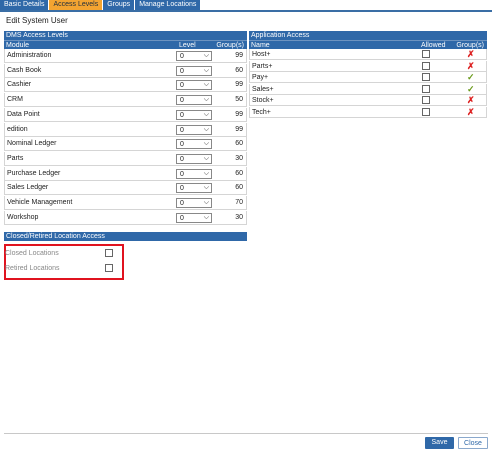 The height and width of the screenshot is (455, 492). What do you see at coordinates (37, 20) in the screenshot?
I see `page-title: Edit System User` at bounding box center [37, 20].